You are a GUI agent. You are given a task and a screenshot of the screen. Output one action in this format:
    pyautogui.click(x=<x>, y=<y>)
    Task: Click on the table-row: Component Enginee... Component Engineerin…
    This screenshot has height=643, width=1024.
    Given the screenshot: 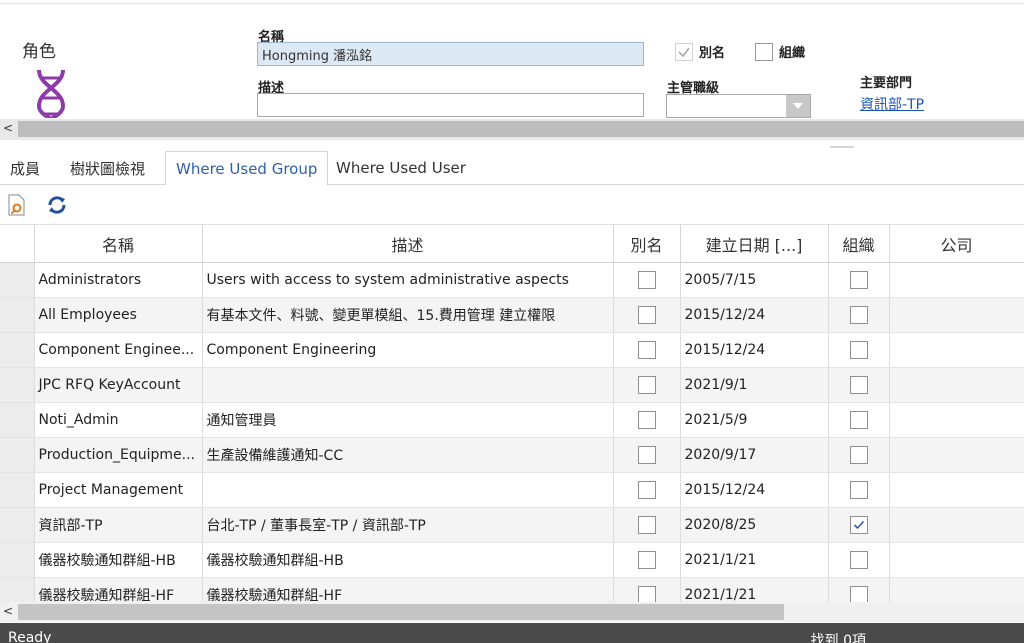 What is the action you would take?
    pyautogui.click(x=512, y=350)
    